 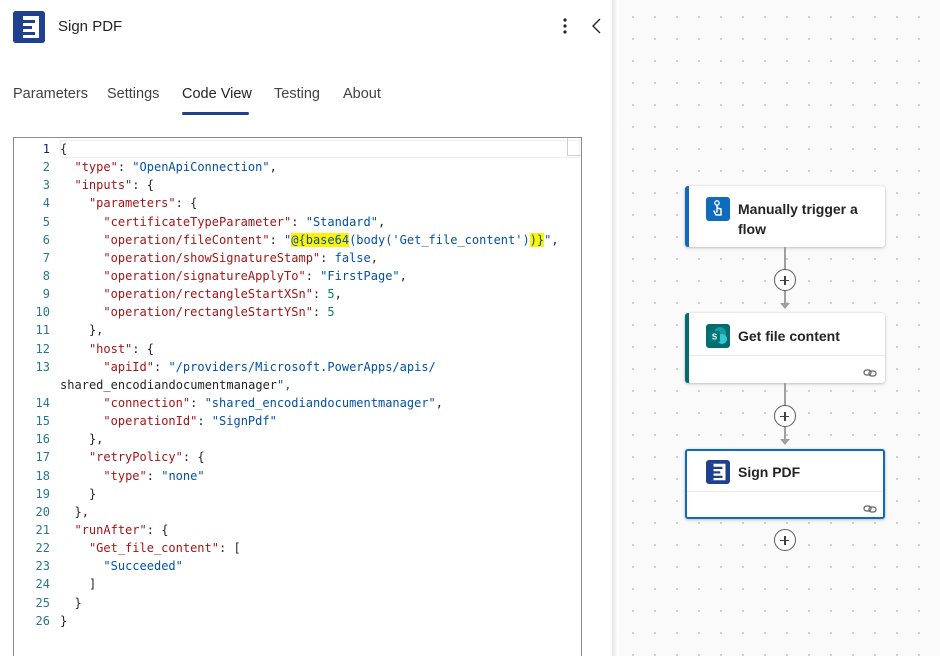 I want to click on line-number: 15, so click(x=42, y=421).